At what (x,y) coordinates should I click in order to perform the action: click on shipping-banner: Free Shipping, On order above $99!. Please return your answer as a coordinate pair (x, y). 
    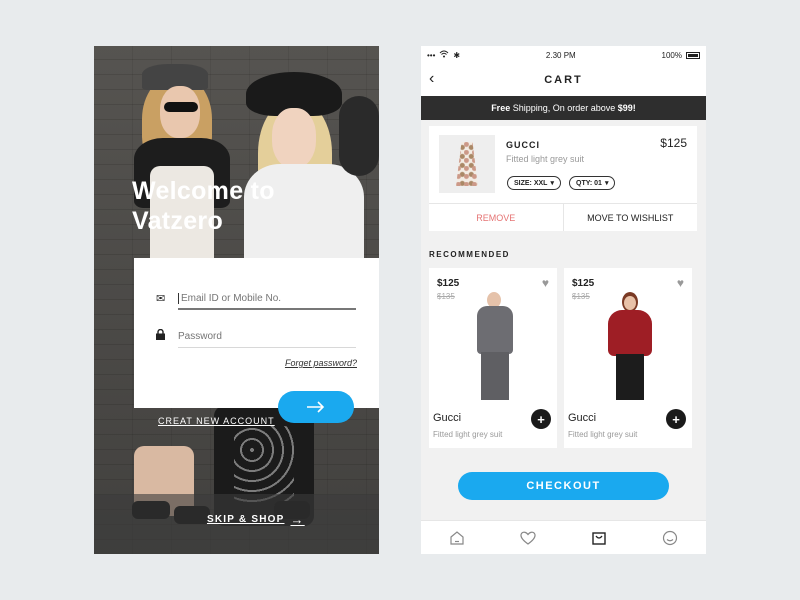
    Looking at the image, I should click on (563, 108).